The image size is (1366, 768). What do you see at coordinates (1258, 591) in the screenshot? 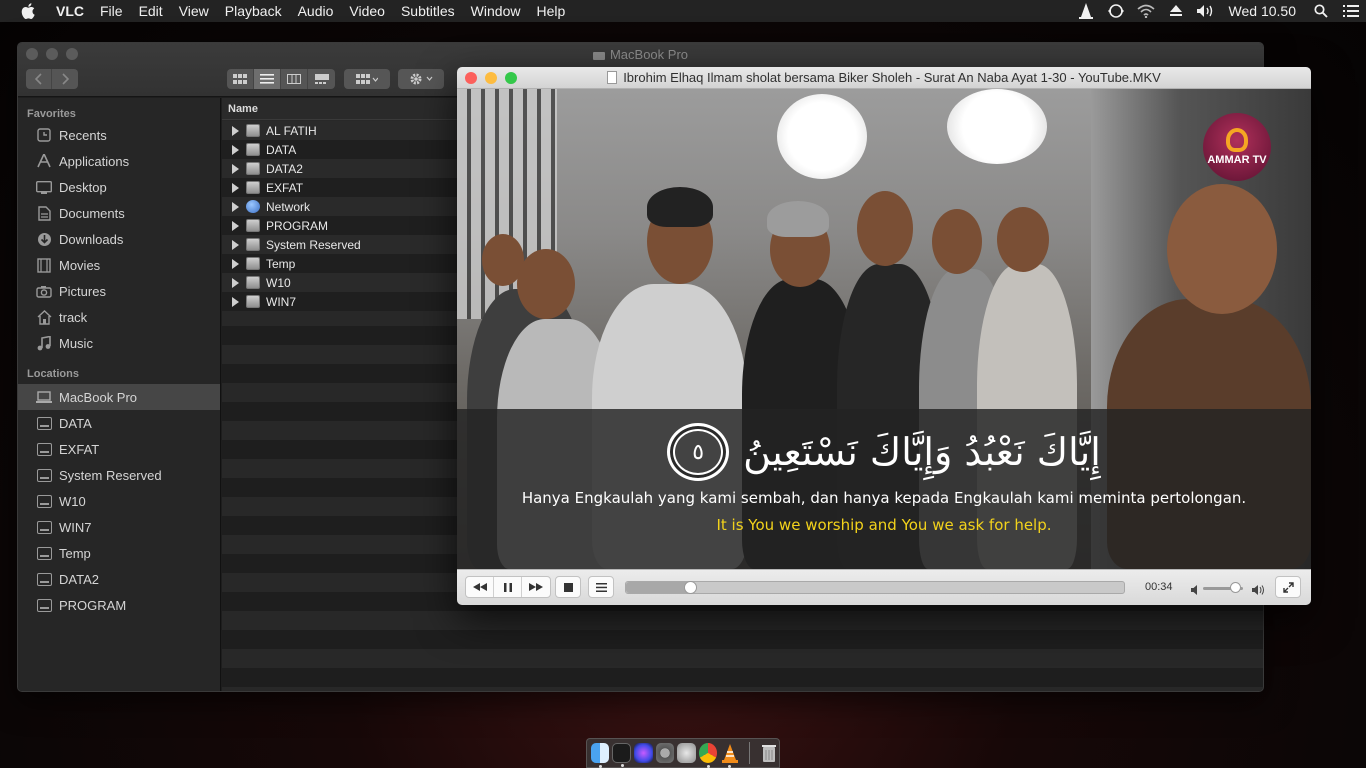
I see `volume-high-icon` at bounding box center [1258, 591].